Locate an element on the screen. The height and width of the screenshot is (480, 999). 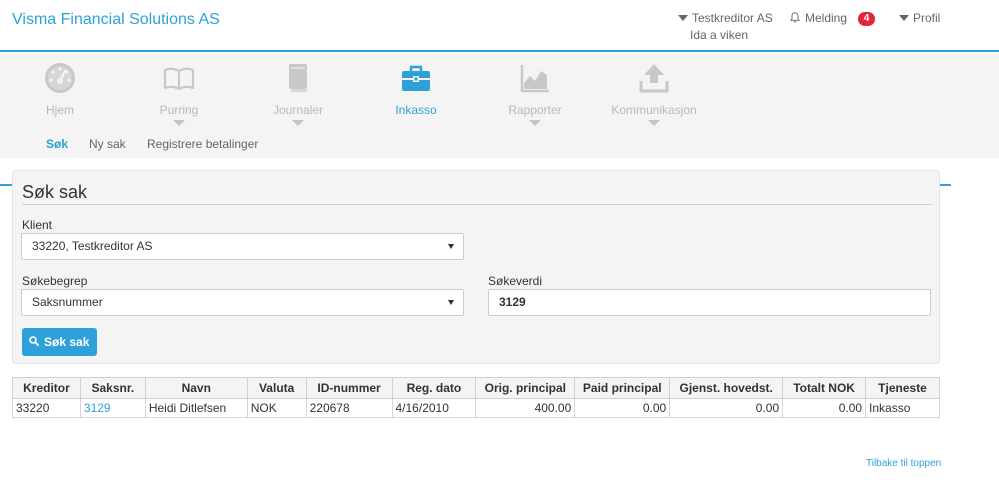
nav-journaler: Journaler is located at coordinates (298, 93).